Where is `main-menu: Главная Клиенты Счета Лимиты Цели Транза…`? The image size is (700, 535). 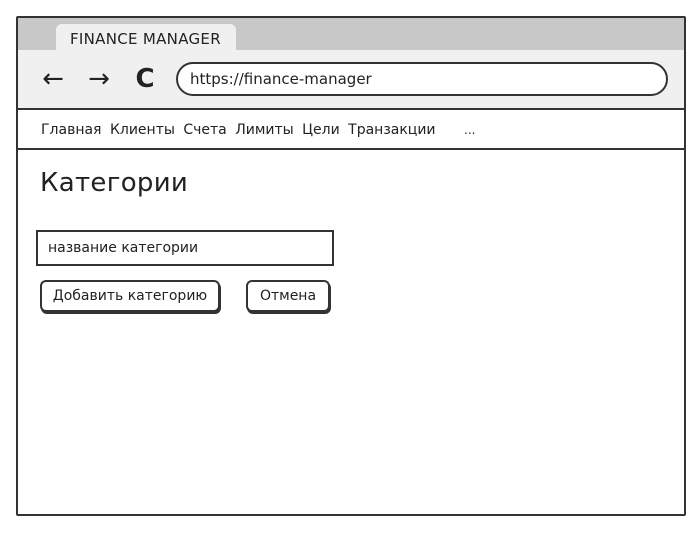
main-menu: Главная Клиенты Счета Лимиты Цели Транза… is located at coordinates (351, 130).